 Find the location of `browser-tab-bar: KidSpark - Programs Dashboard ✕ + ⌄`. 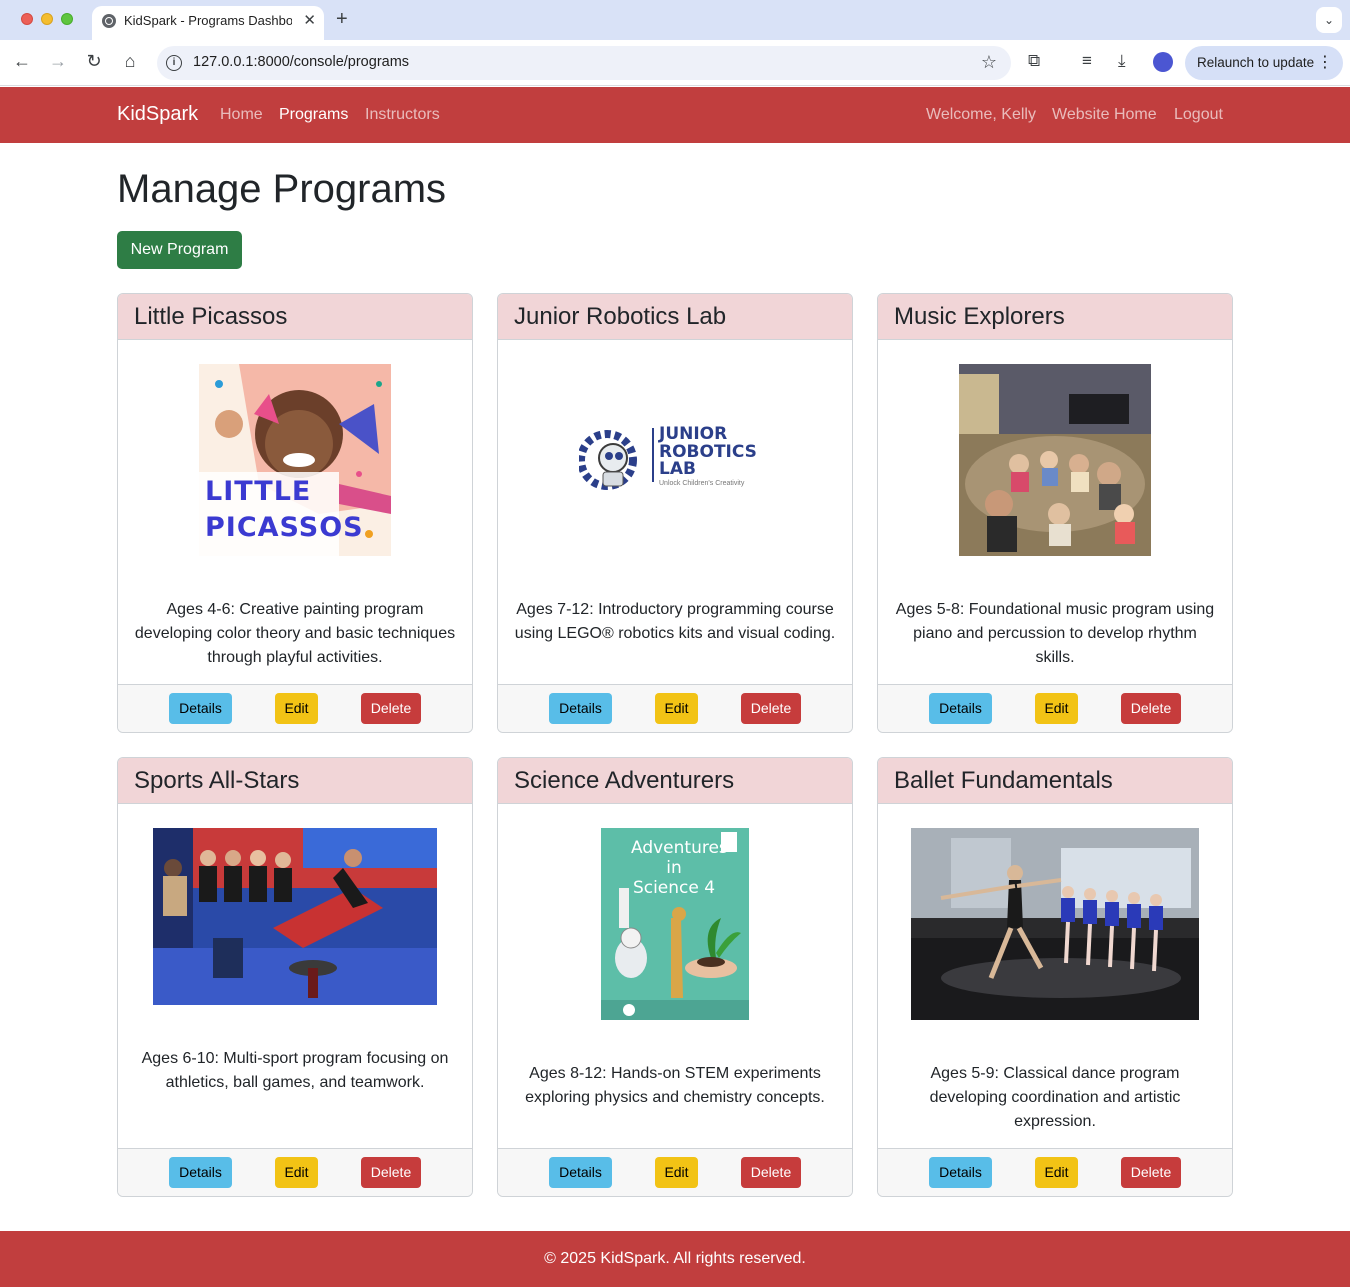

browser-tab-bar: KidSpark - Programs Dashboard ✕ + ⌄ is located at coordinates (675, 20).